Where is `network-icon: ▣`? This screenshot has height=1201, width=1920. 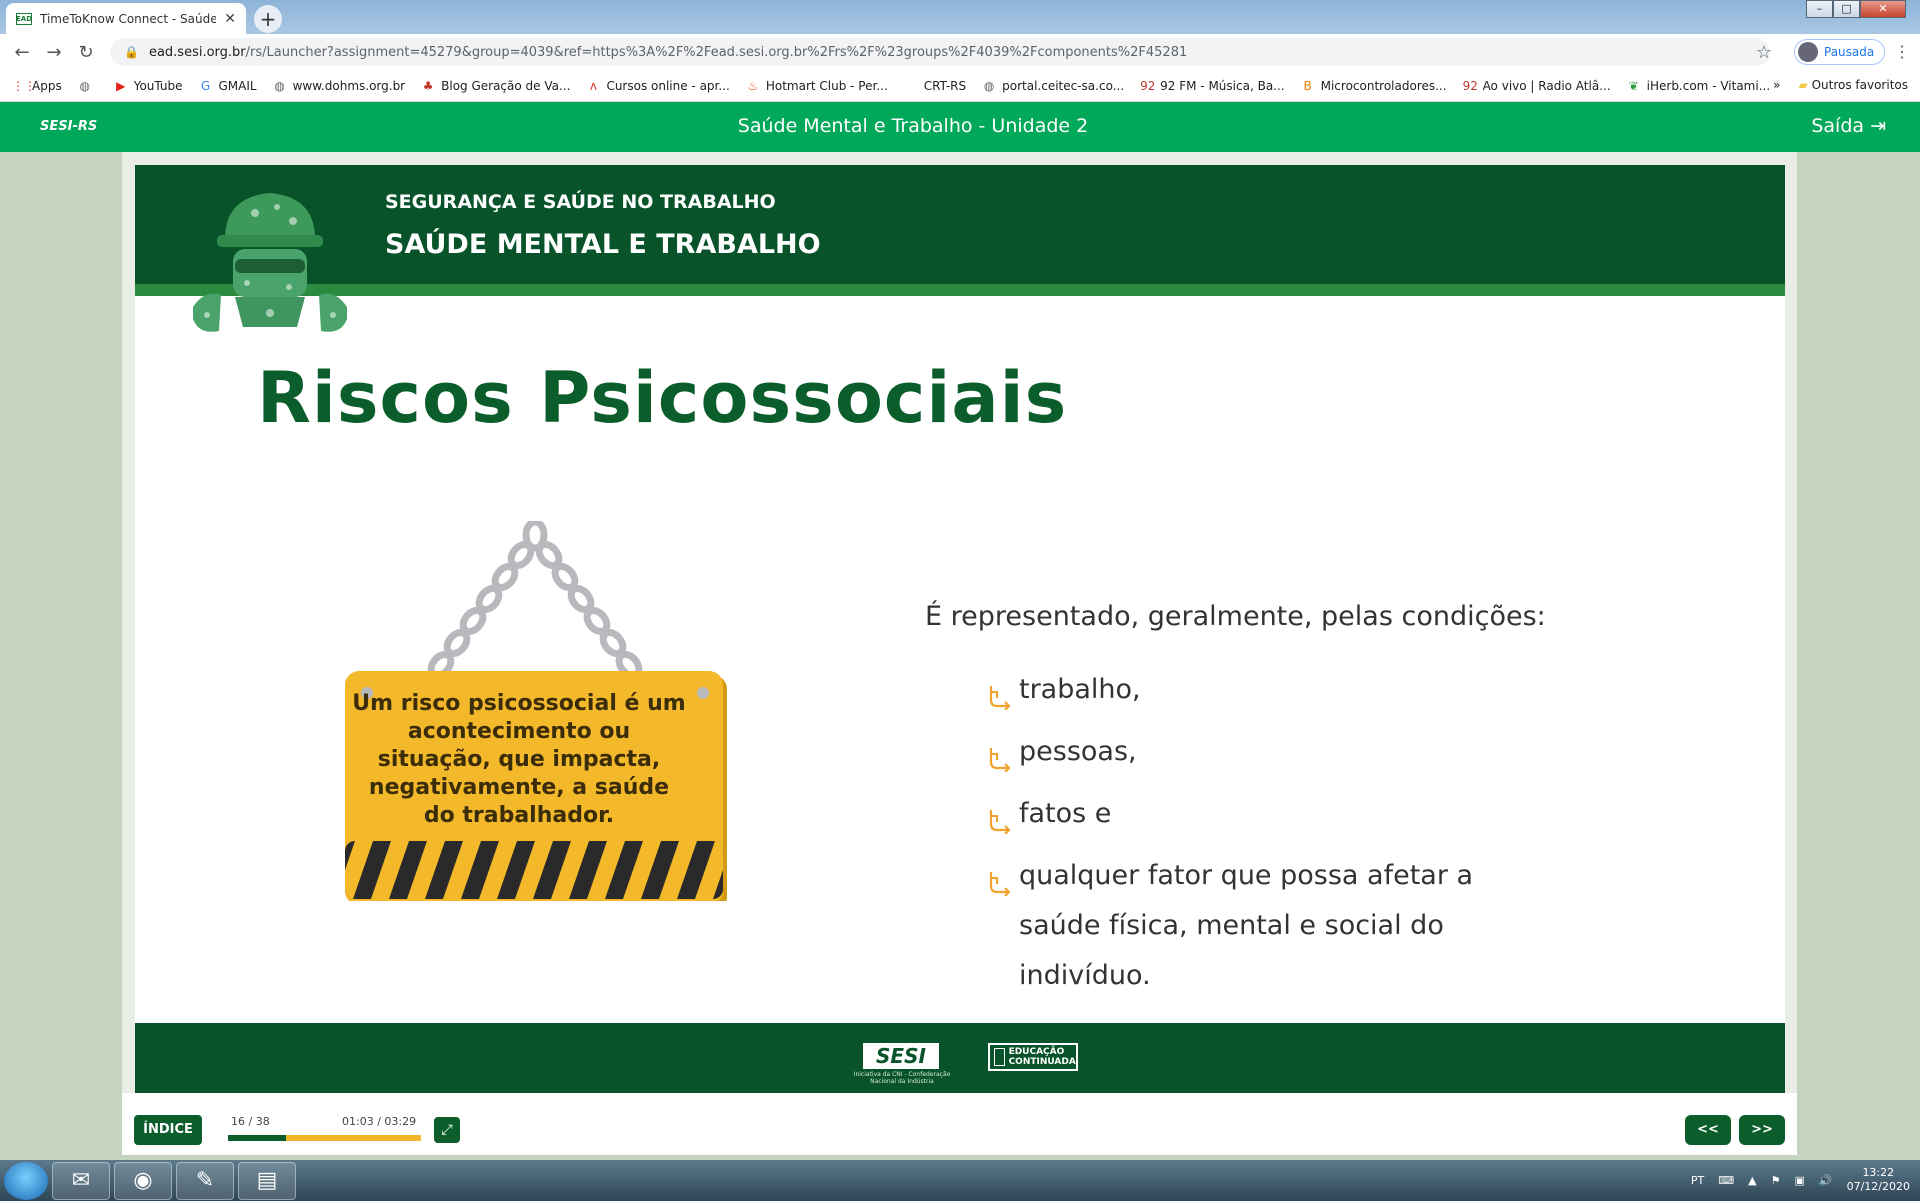
network-icon: ▣ is located at coordinates (1799, 1180).